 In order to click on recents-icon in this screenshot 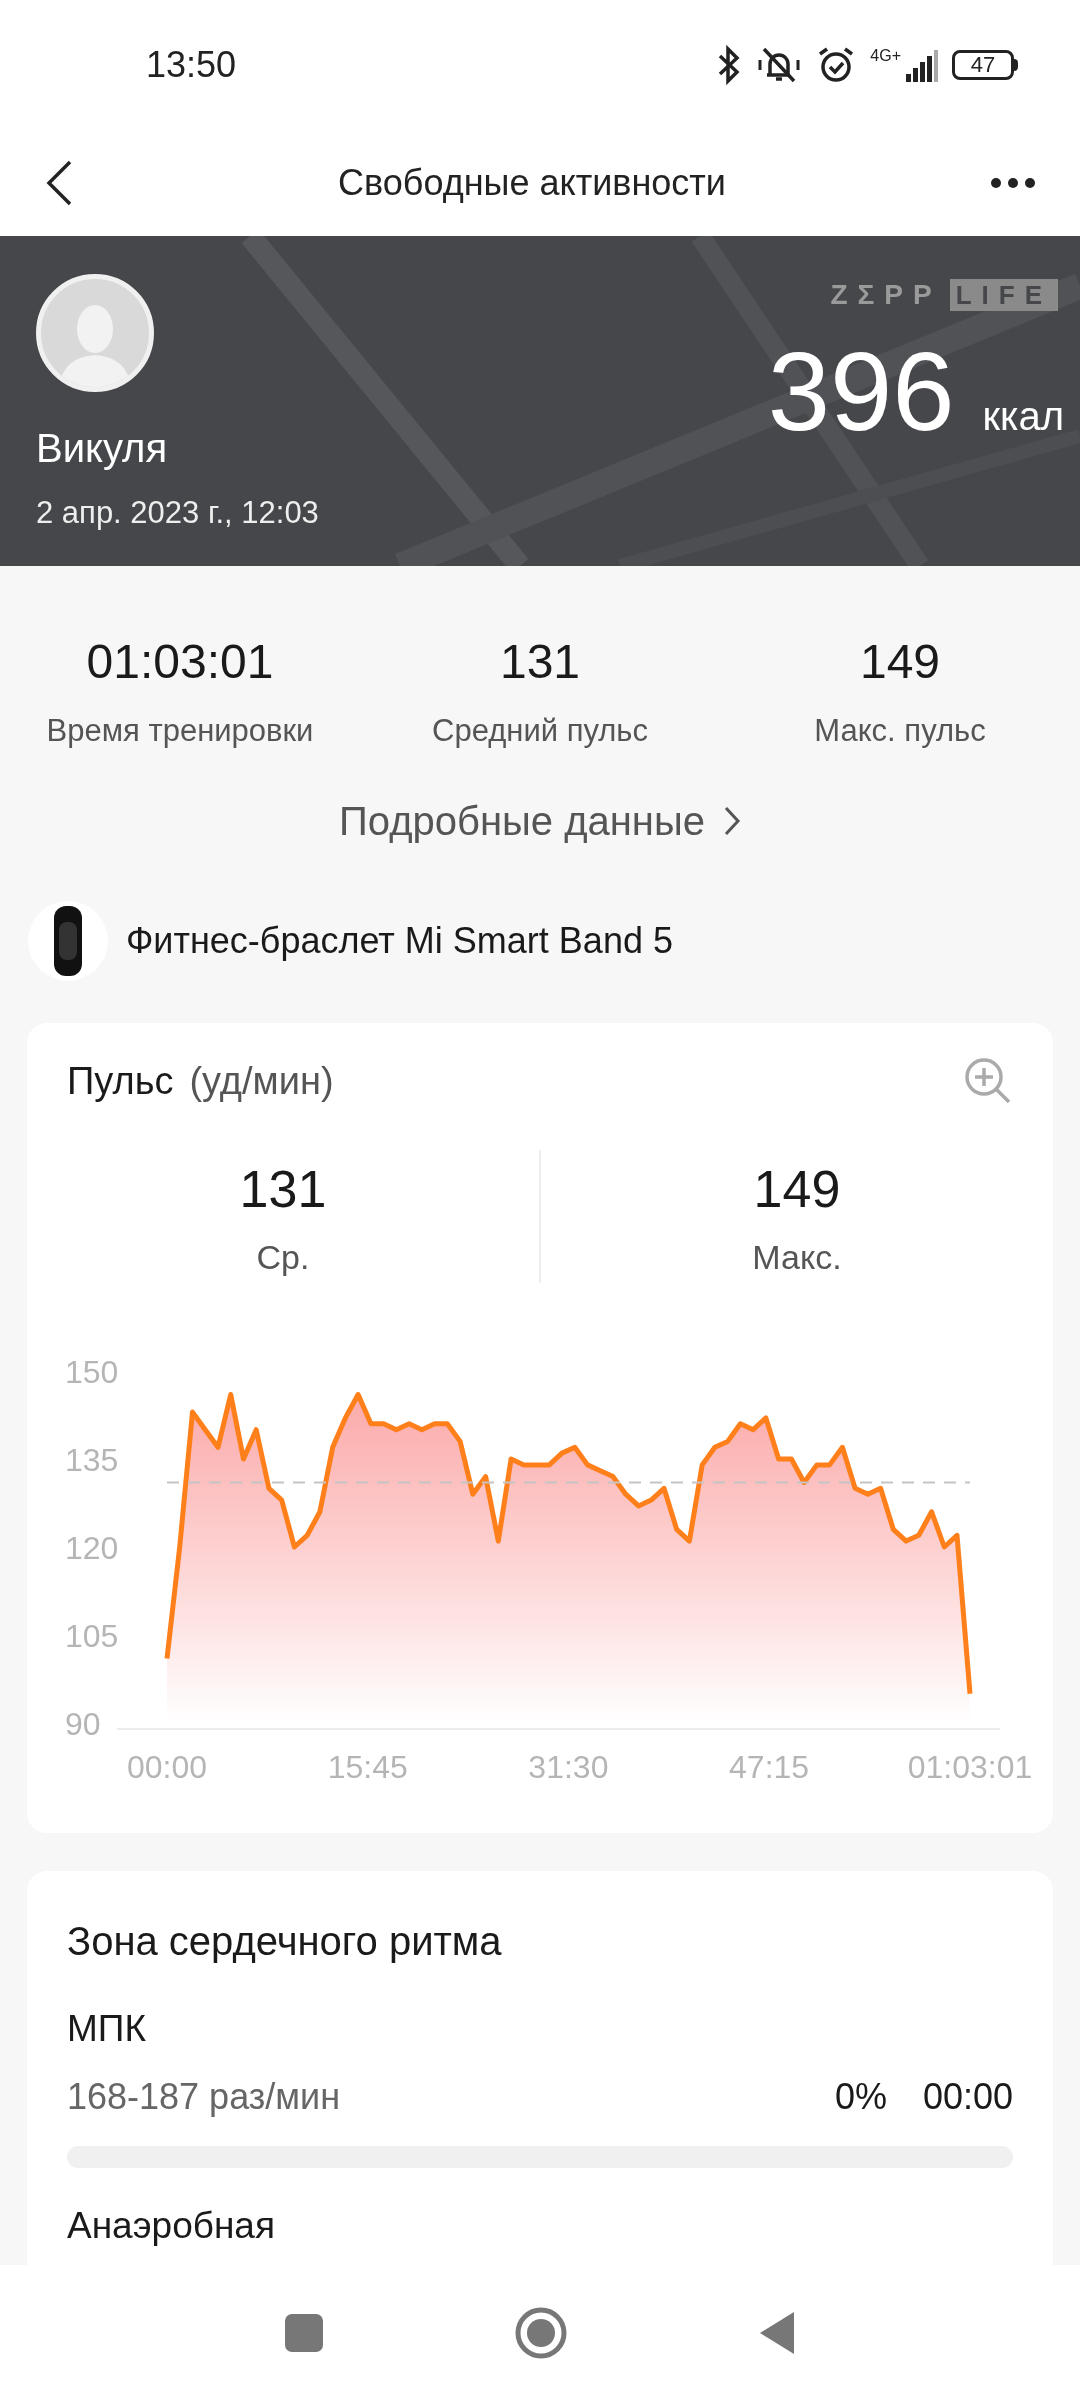, I will do `click(304, 2332)`.